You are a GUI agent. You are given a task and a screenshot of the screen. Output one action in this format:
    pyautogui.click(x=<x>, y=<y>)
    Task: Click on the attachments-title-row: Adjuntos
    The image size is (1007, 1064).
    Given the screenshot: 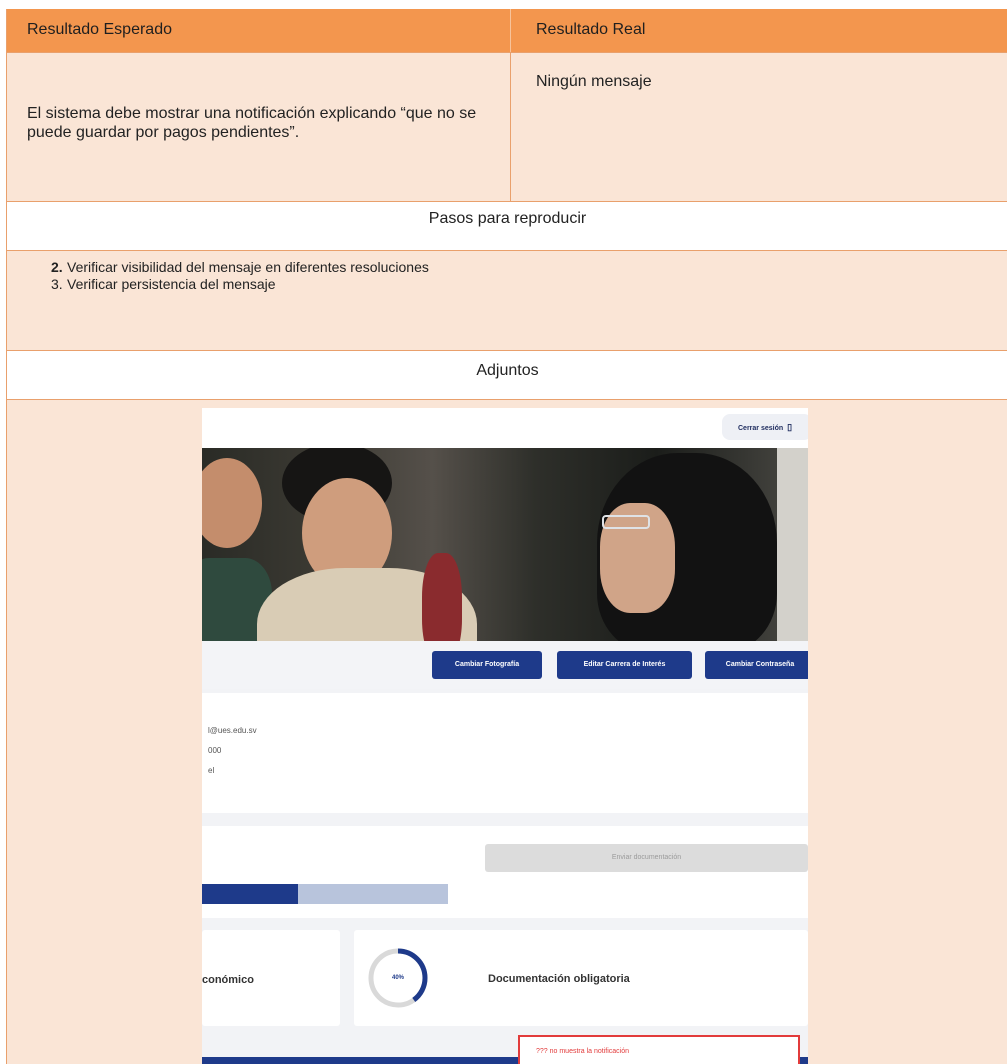 What is the action you would take?
    pyautogui.click(x=507, y=375)
    